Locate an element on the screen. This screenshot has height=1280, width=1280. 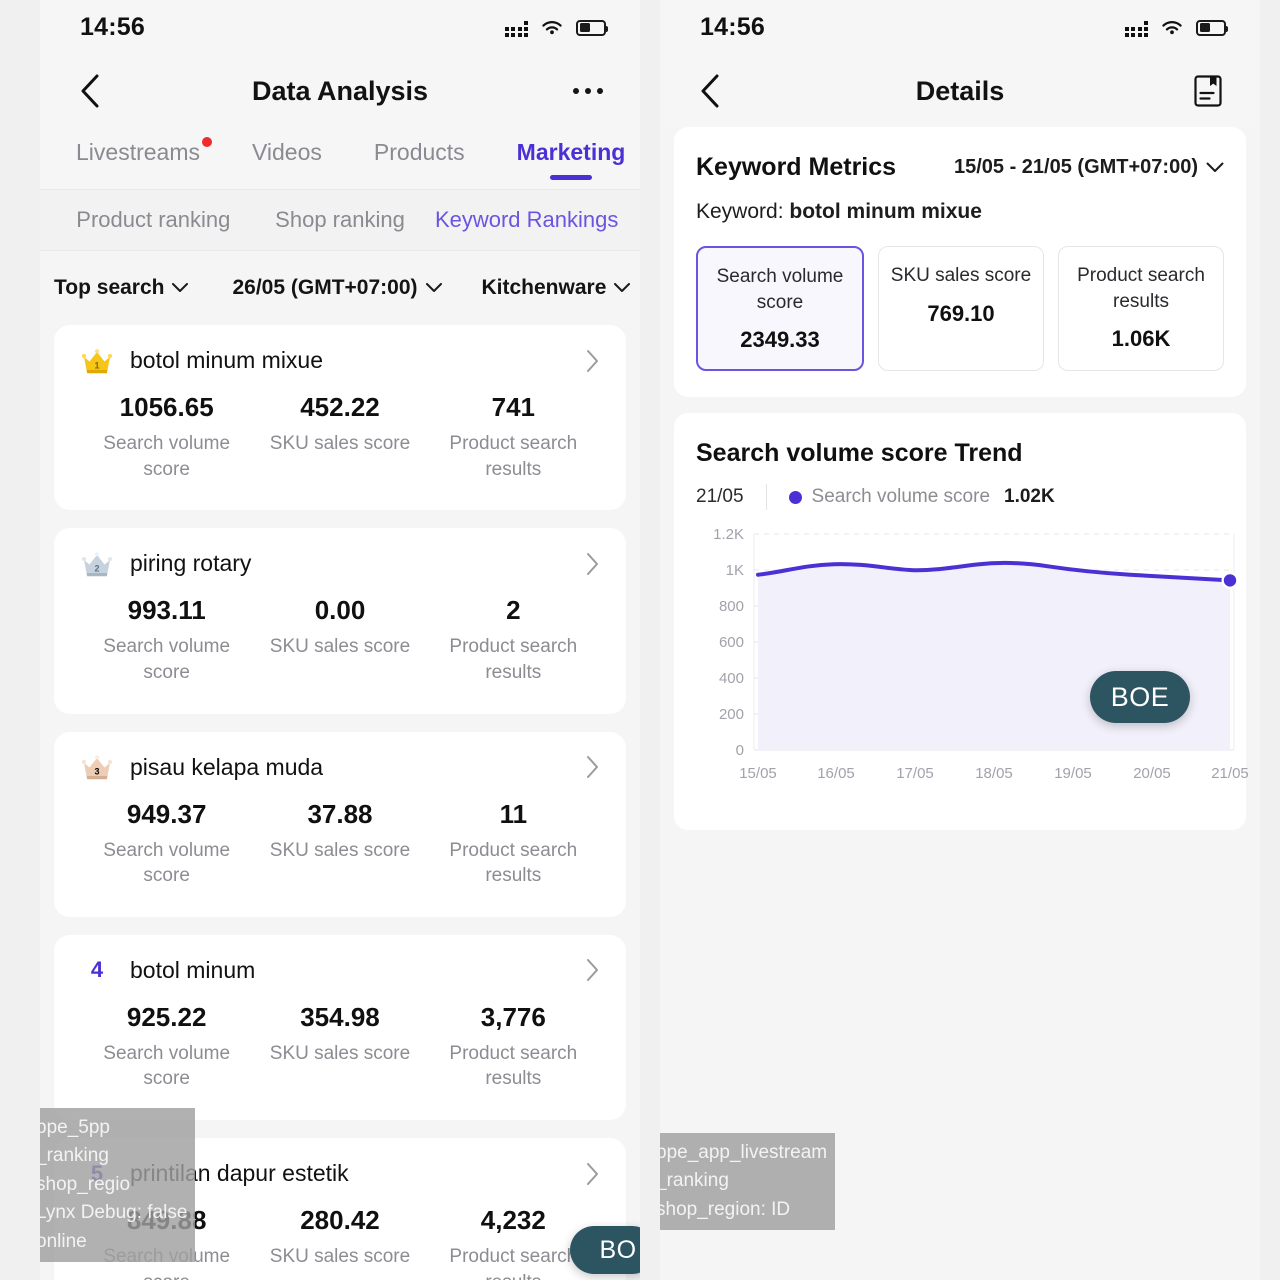
tab-shop-ranking: Shop ranking is located at coordinates (340, 220).